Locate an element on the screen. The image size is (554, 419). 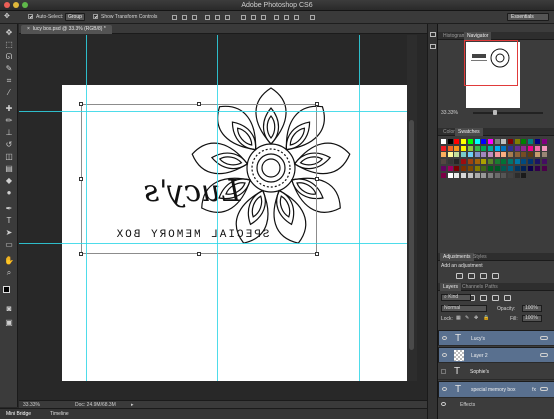
paths-tab: Paths is located at coordinates (491, 287).